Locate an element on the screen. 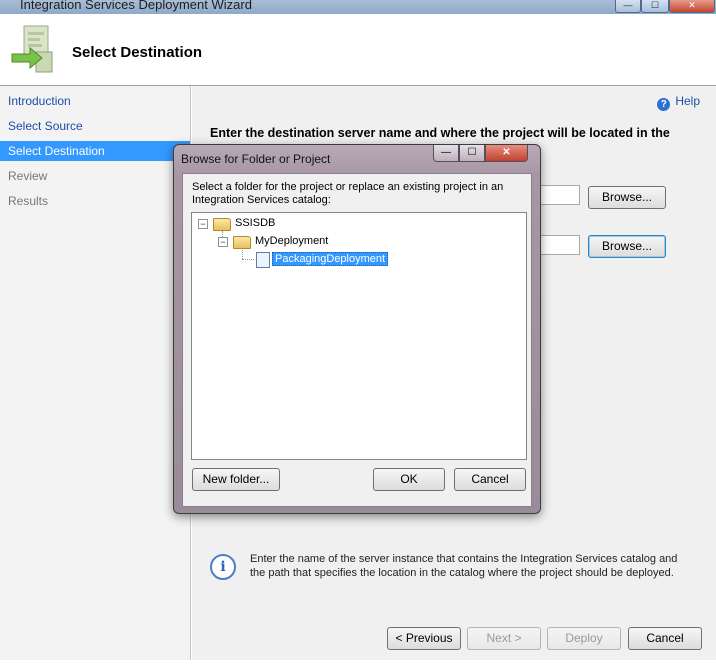  nav-item-results: Results is located at coordinates (28, 201).